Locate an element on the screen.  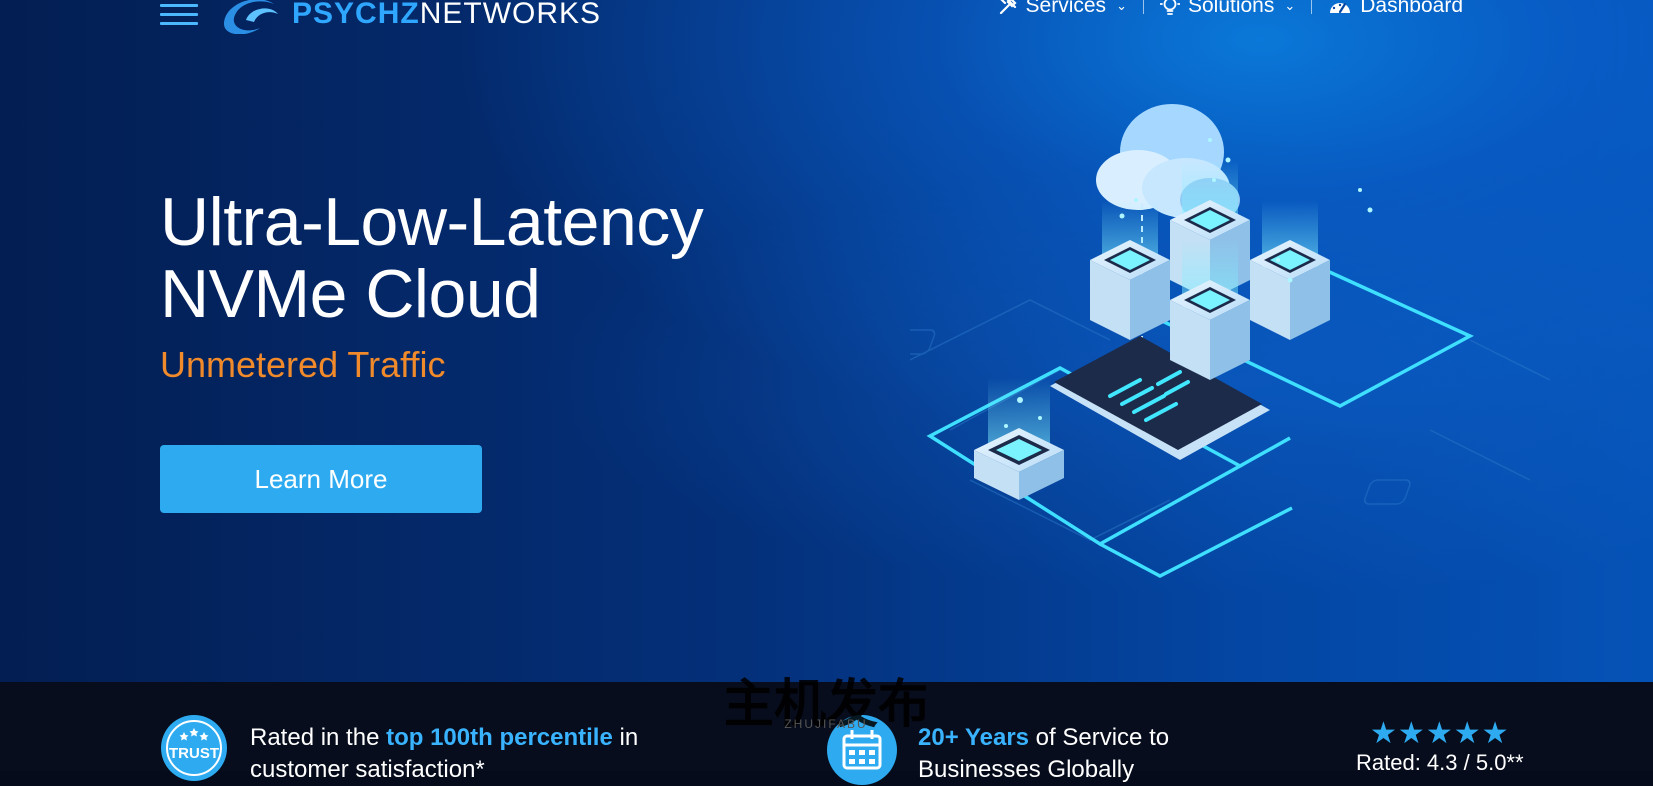
server-cubes is located at coordinates (1152, 330).